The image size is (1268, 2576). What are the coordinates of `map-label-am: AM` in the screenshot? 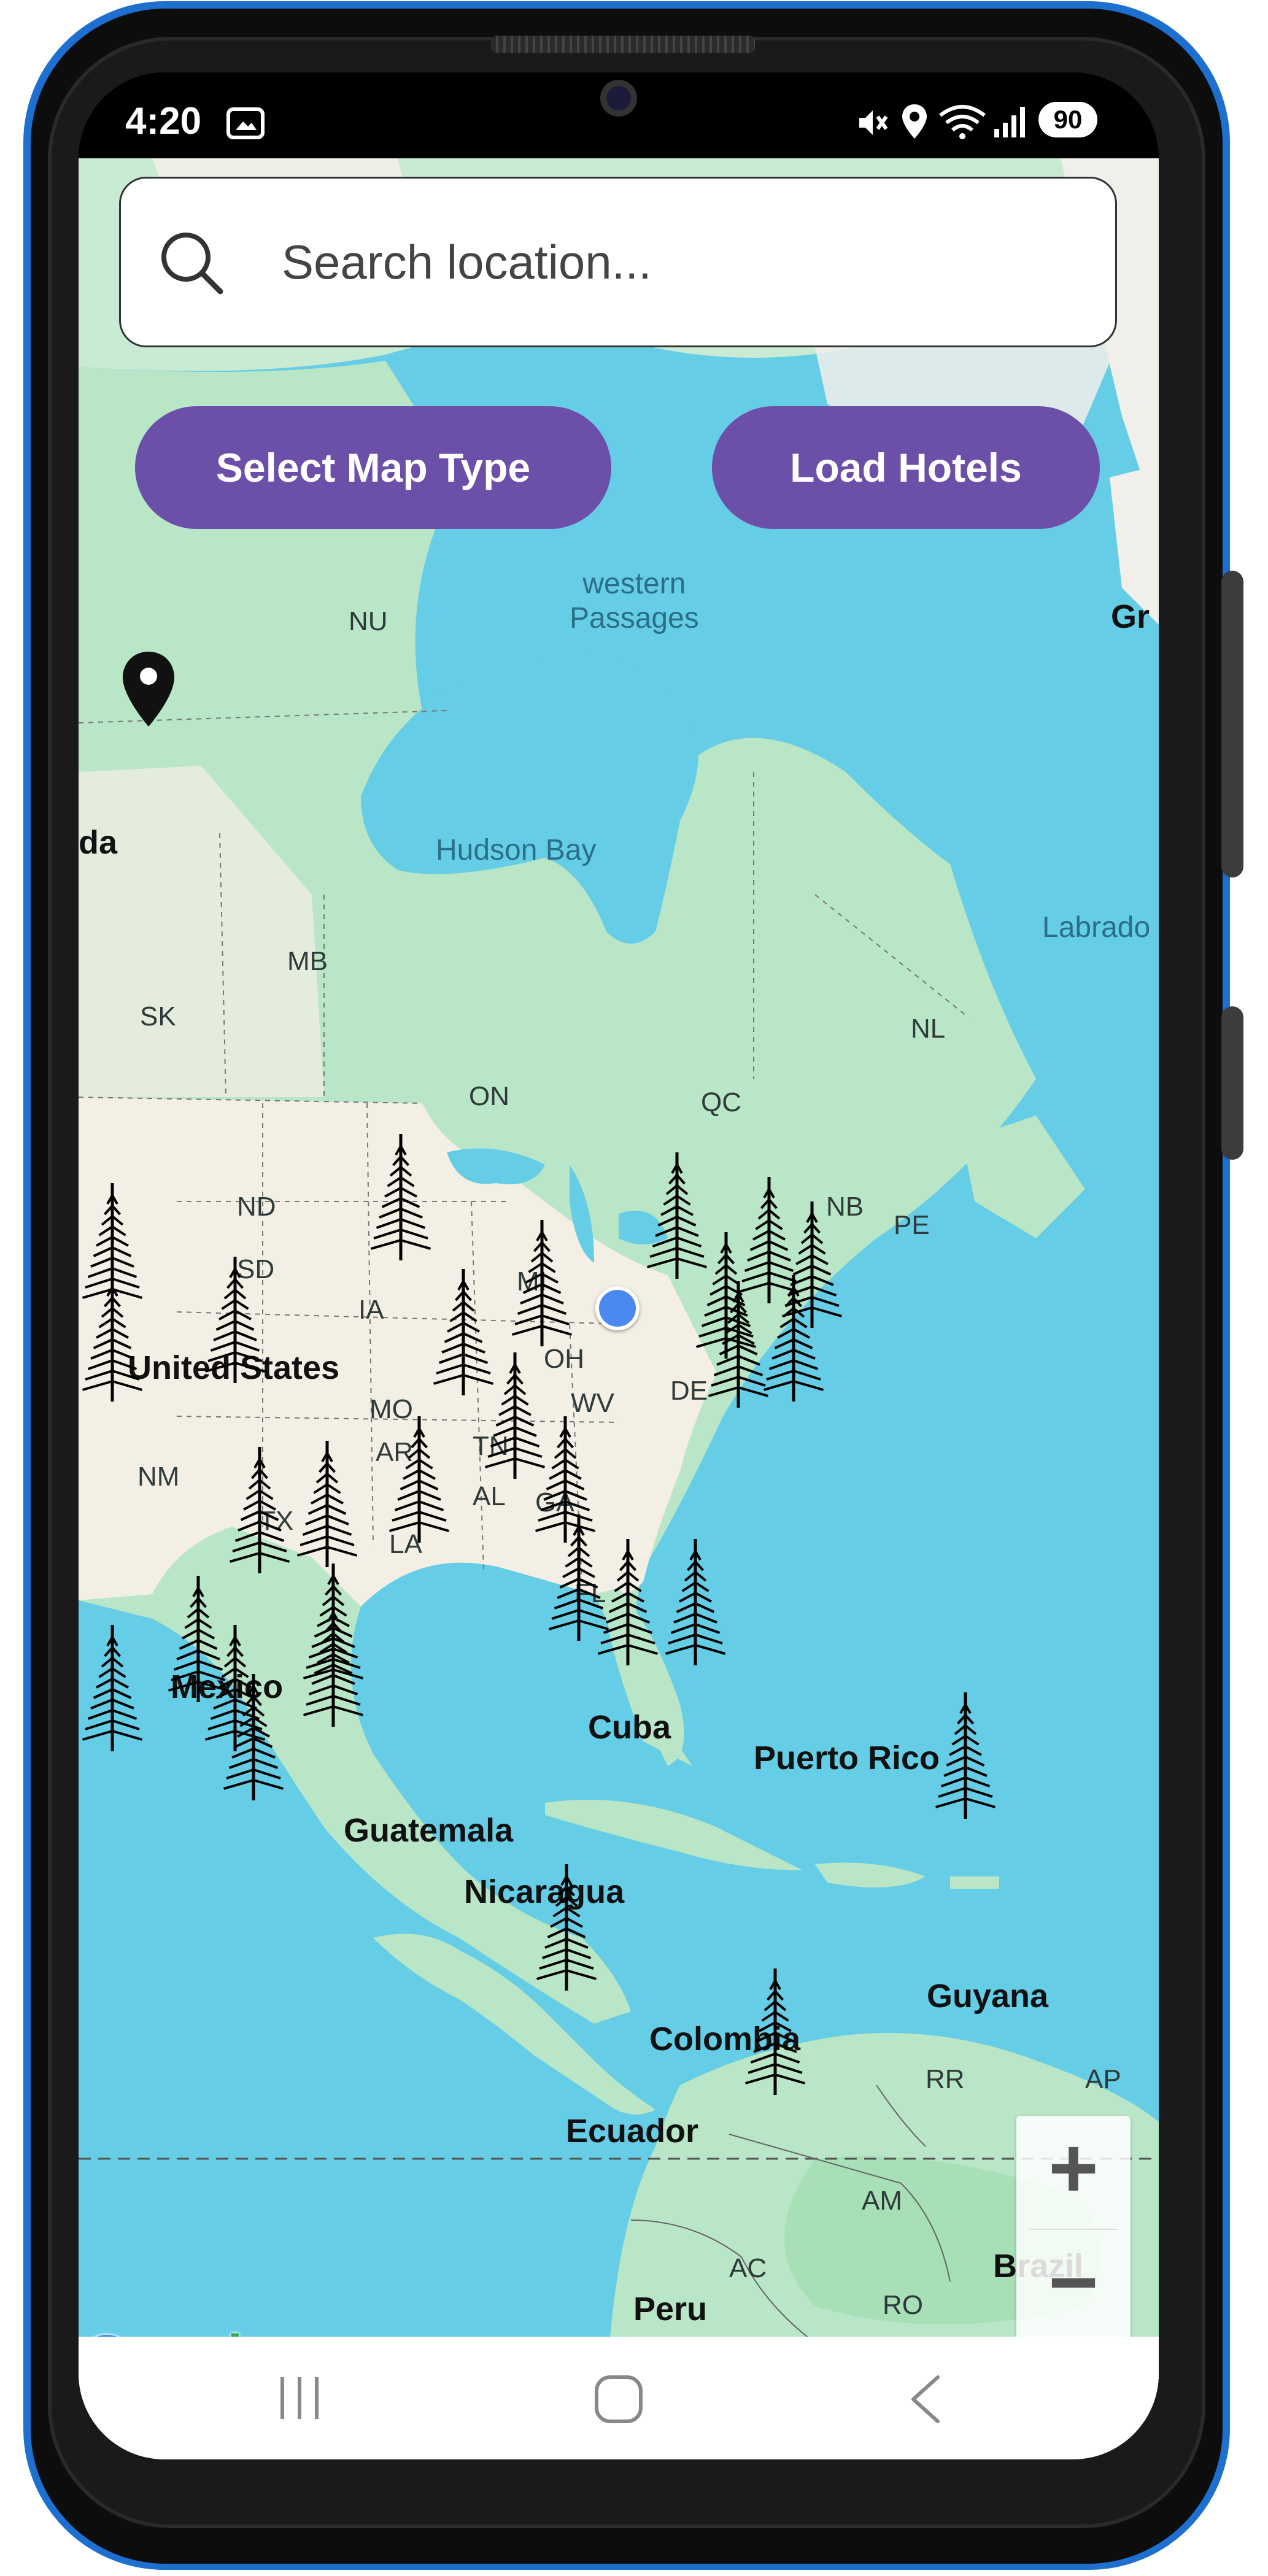 It's located at (882, 2201).